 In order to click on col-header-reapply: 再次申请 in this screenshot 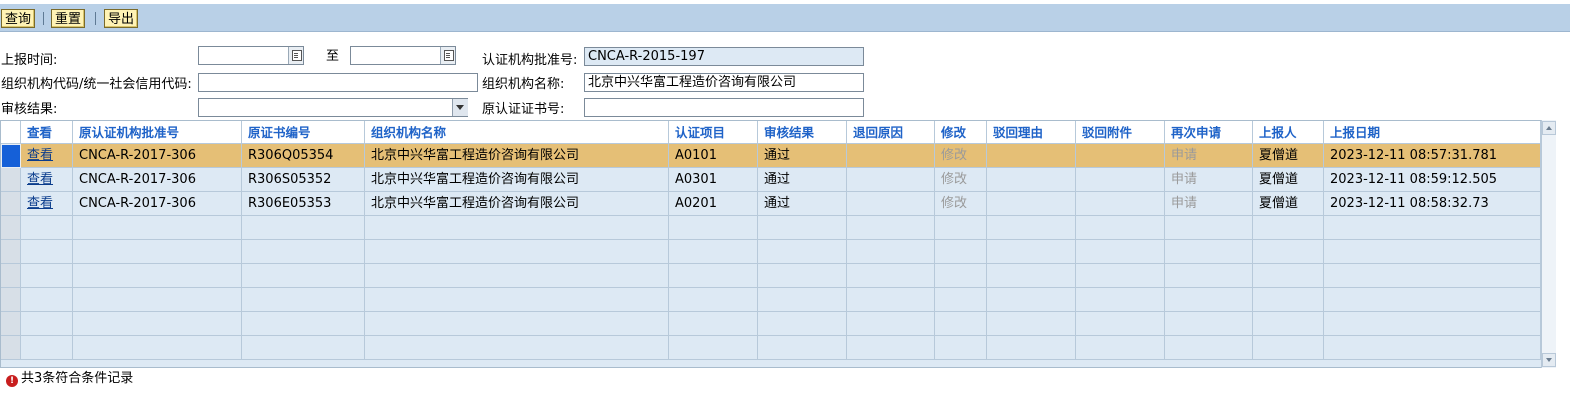, I will do `click(1209, 132)`.